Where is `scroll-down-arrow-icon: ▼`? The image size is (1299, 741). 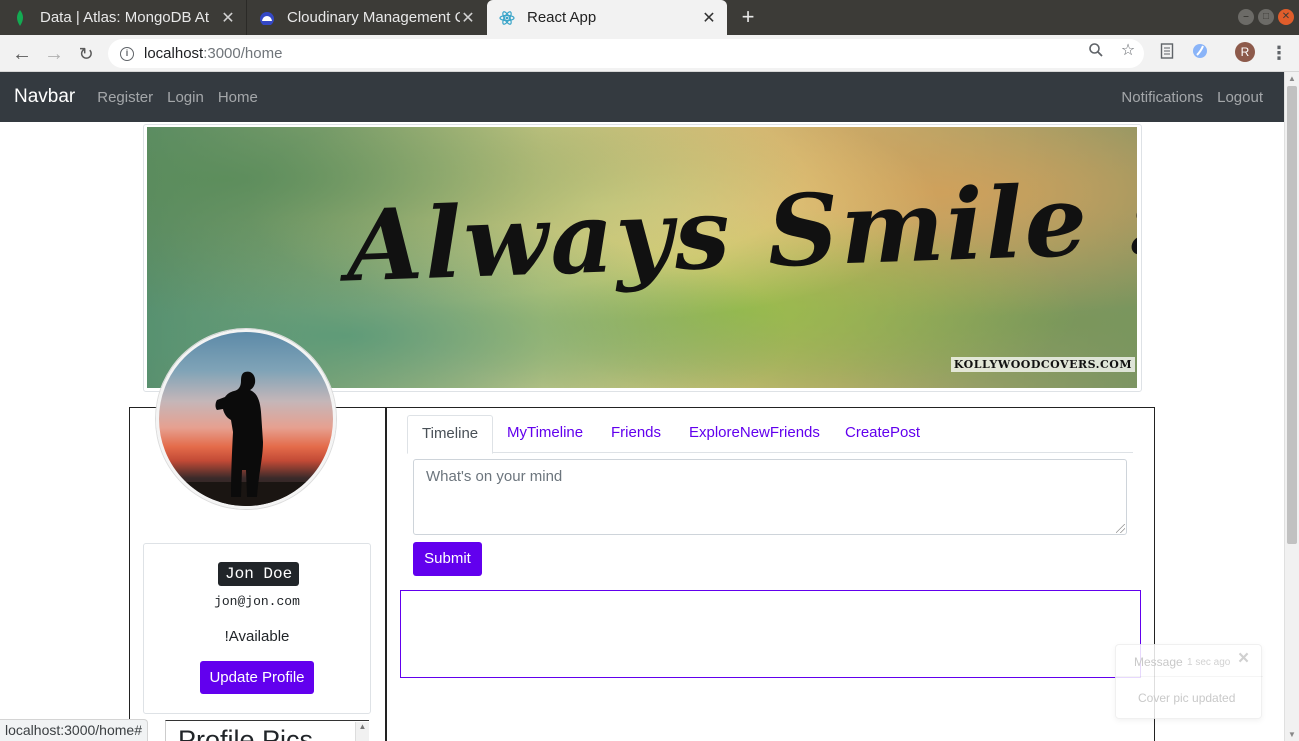 scroll-down-arrow-icon: ▼ is located at coordinates (1292, 734).